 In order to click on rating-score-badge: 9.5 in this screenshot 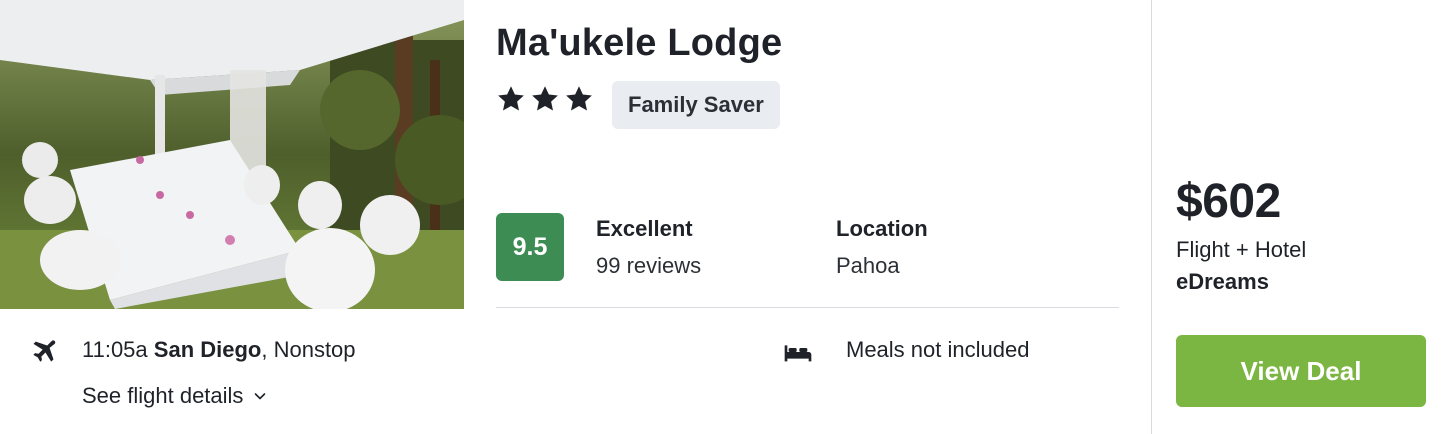, I will do `click(530, 247)`.